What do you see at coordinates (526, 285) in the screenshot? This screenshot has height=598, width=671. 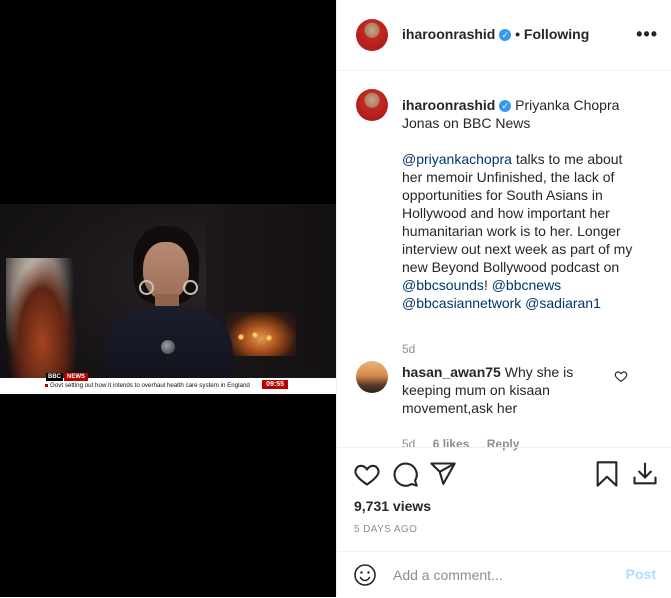 I see `mention-bbcnews: @bbcnews` at bounding box center [526, 285].